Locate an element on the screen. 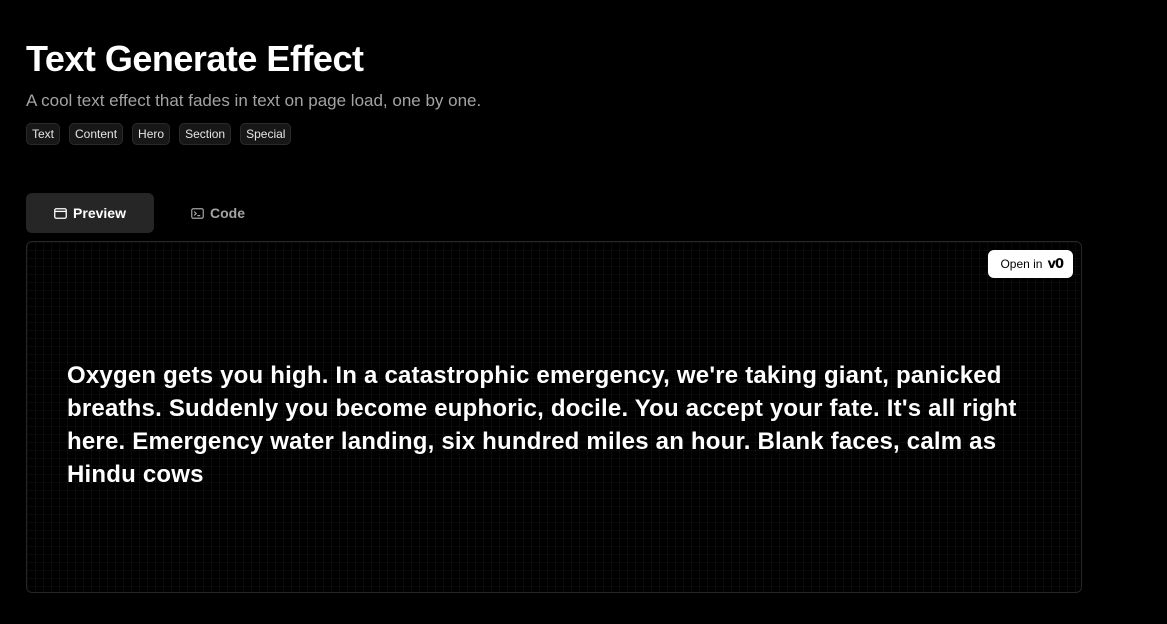 This screenshot has width=1167, height=624. tag-special: Special is located at coordinates (266, 134).